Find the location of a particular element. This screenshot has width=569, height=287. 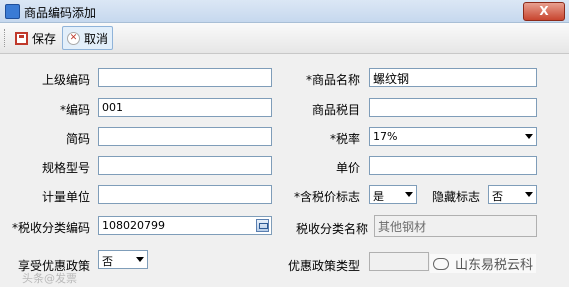

hidden-flag-label: 隐藏标志 is located at coordinates (455, 197).